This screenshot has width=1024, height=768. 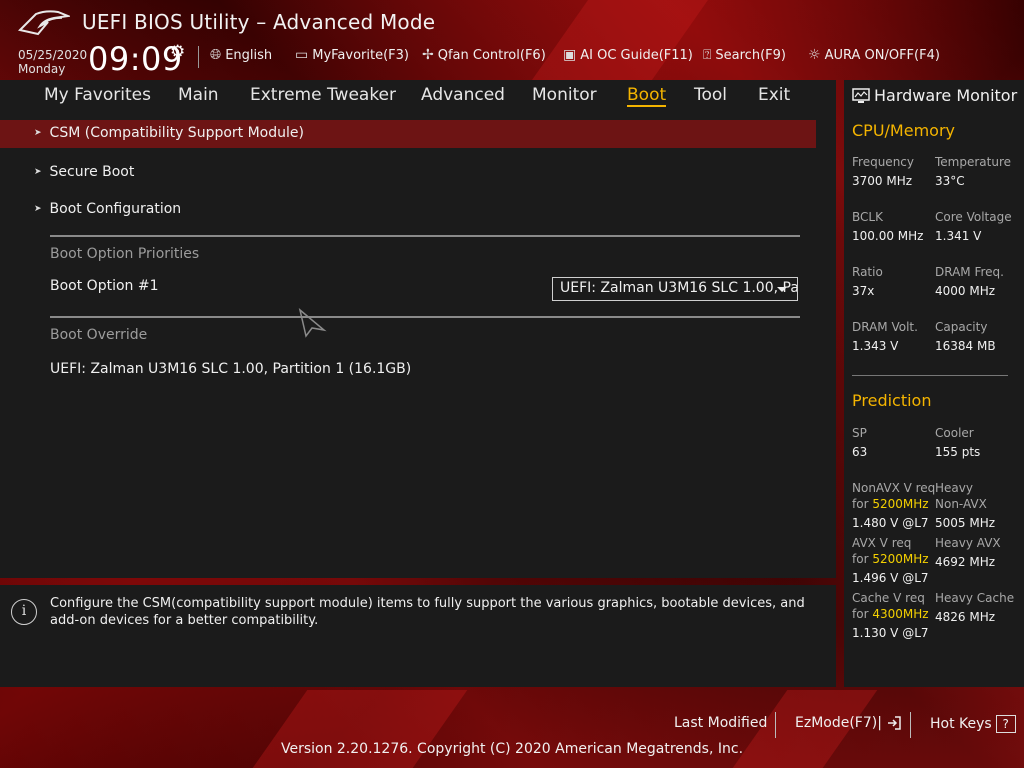 What do you see at coordinates (973, 217) in the screenshot?
I see `core-voltage-label: Core Voltage` at bounding box center [973, 217].